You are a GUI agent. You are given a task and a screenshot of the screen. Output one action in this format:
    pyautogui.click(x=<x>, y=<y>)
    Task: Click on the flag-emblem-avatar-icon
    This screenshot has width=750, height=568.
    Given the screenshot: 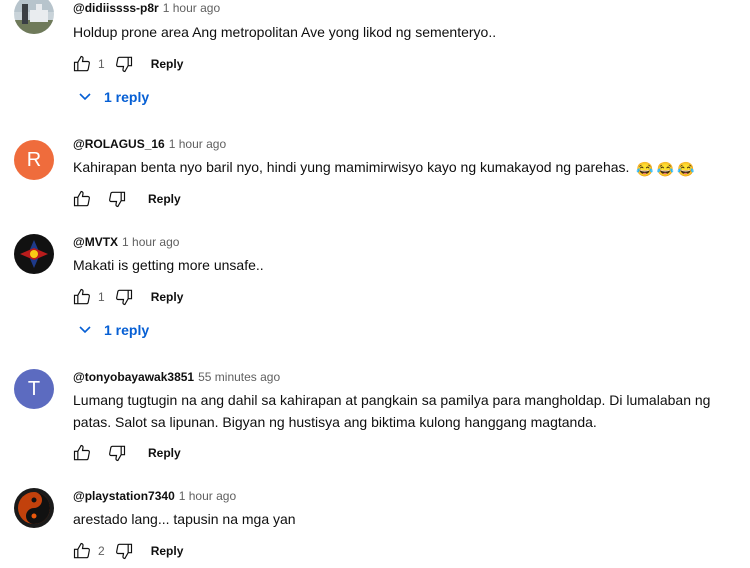 What is the action you would take?
    pyautogui.click(x=34, y=254)
    